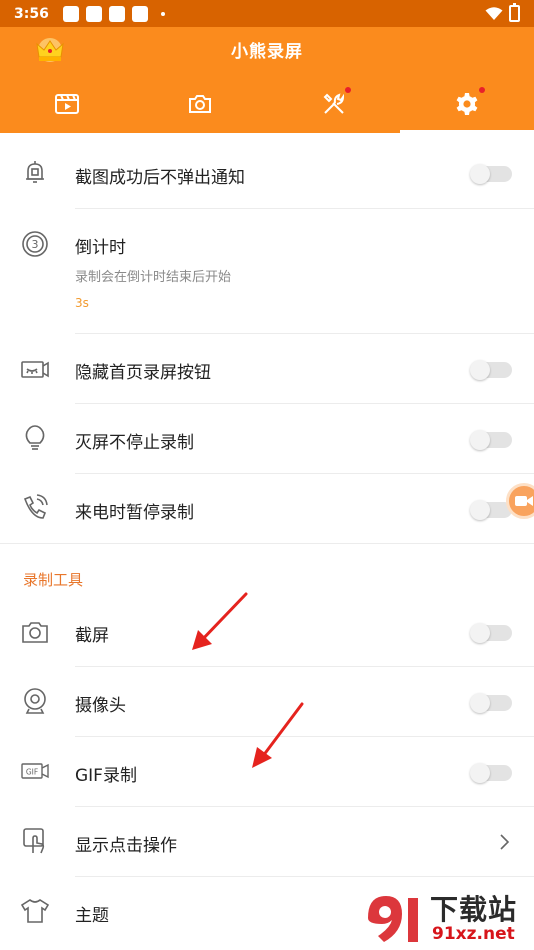 This screenshot has width=534, height=950. I want to click on tab-screenshots, so click(201, 104).